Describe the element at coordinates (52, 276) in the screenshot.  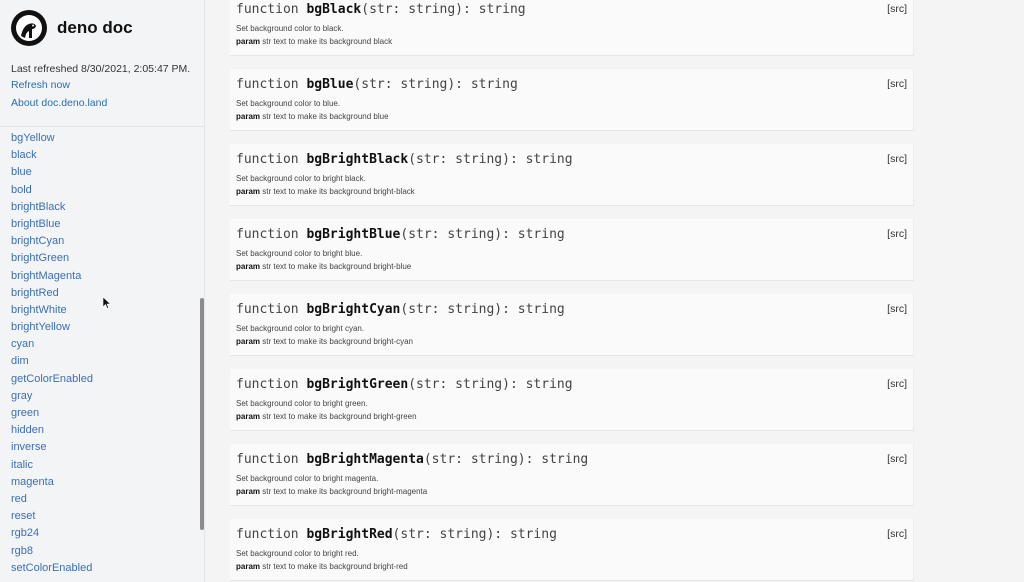
I see `sidebar-link: brightMagenta` at that location.